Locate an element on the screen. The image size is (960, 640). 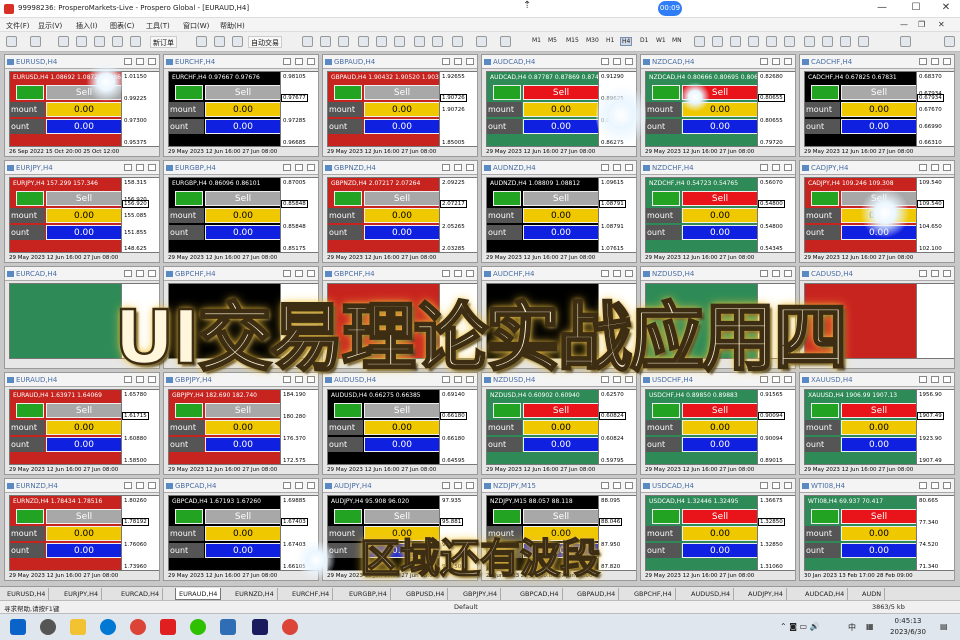
timeframe-w1: W1 is located at coordinates (661, 40).